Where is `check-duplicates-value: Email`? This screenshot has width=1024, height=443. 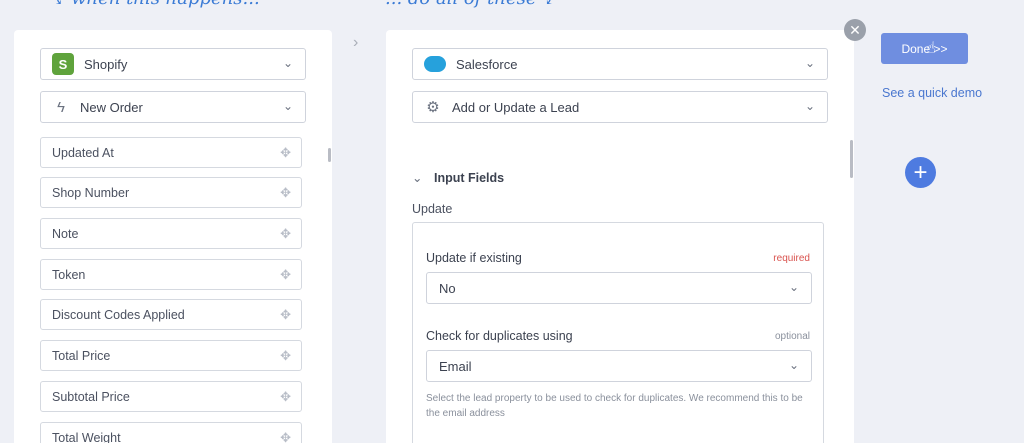
check-duplicates-value: Email is located at coordinates (455, 366).